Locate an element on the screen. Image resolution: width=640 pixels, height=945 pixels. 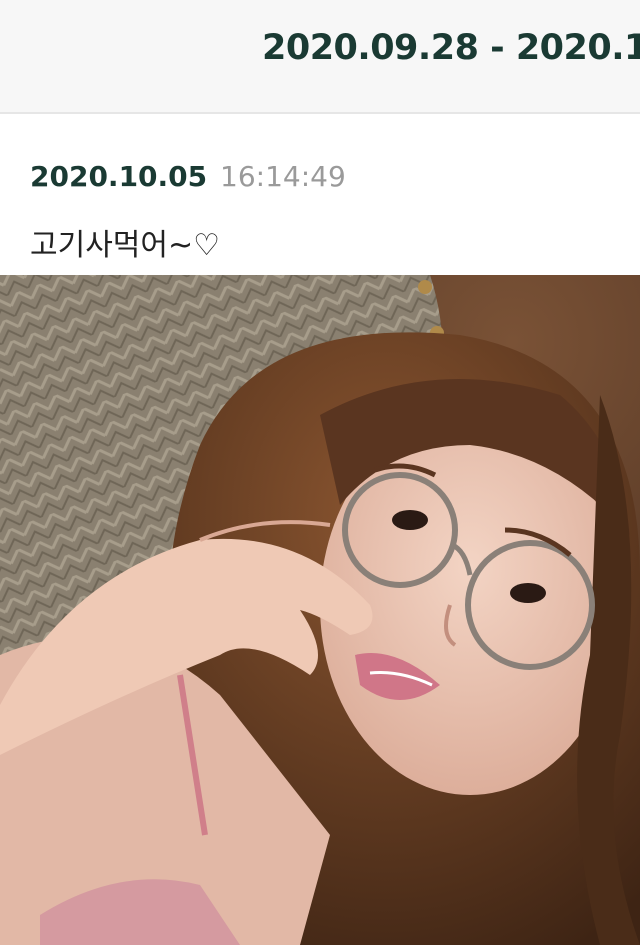
date-range-label: 2020.09.28 - 2020.10. is located at coordinates (451, 48).